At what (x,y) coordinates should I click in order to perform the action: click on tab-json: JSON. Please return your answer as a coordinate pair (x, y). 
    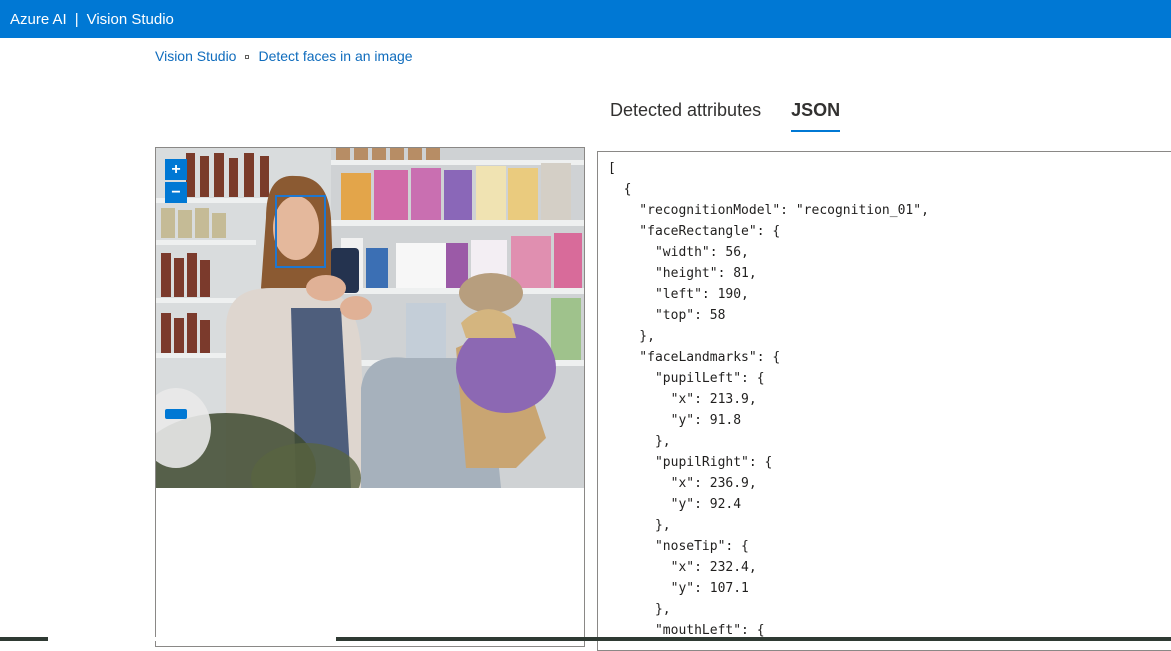
    Looking at the image, I should click on (816, 116).